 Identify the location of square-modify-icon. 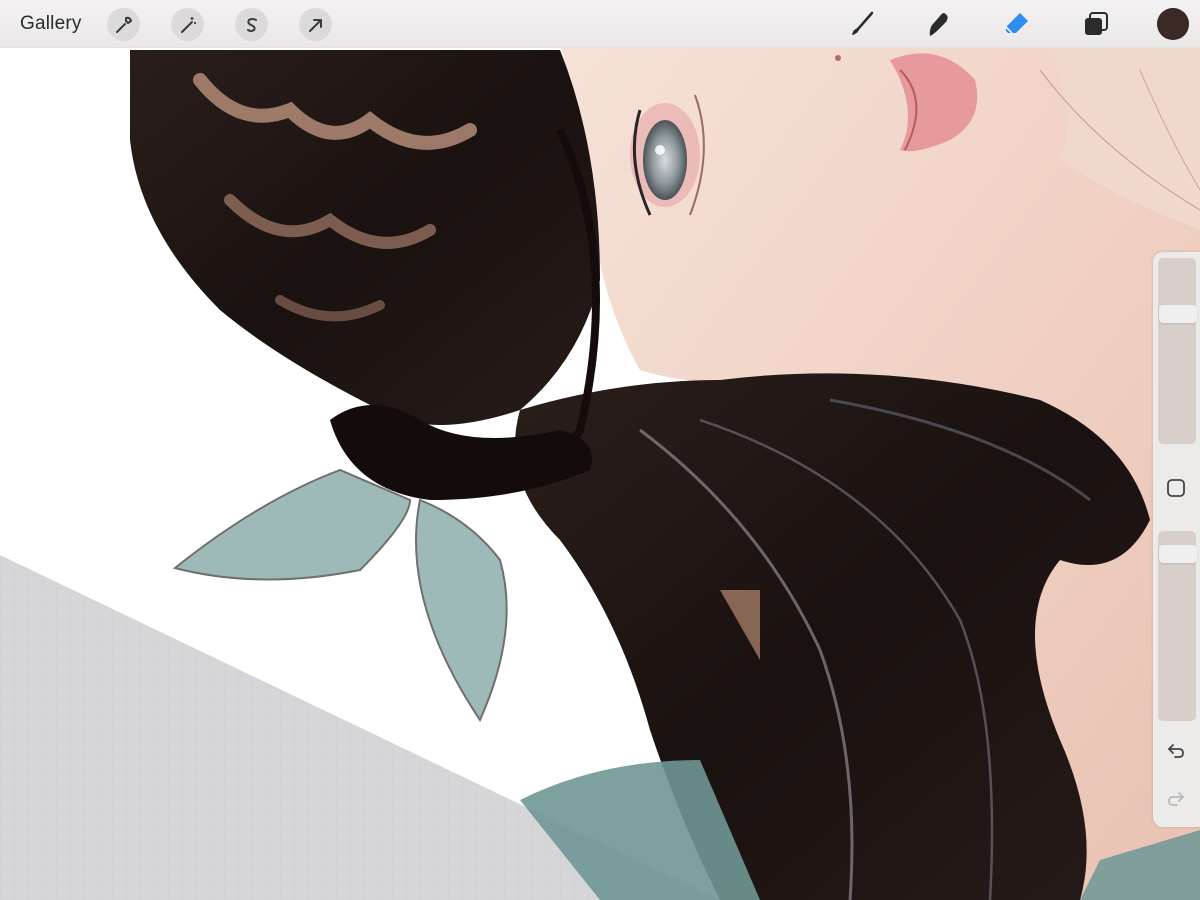
(1176, 488).